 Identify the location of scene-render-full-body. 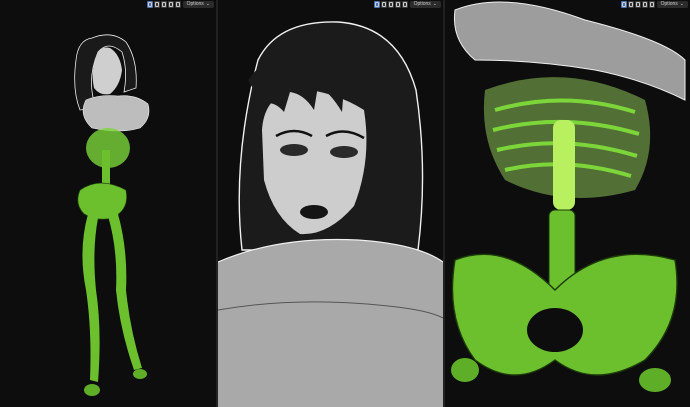
(112, 215).